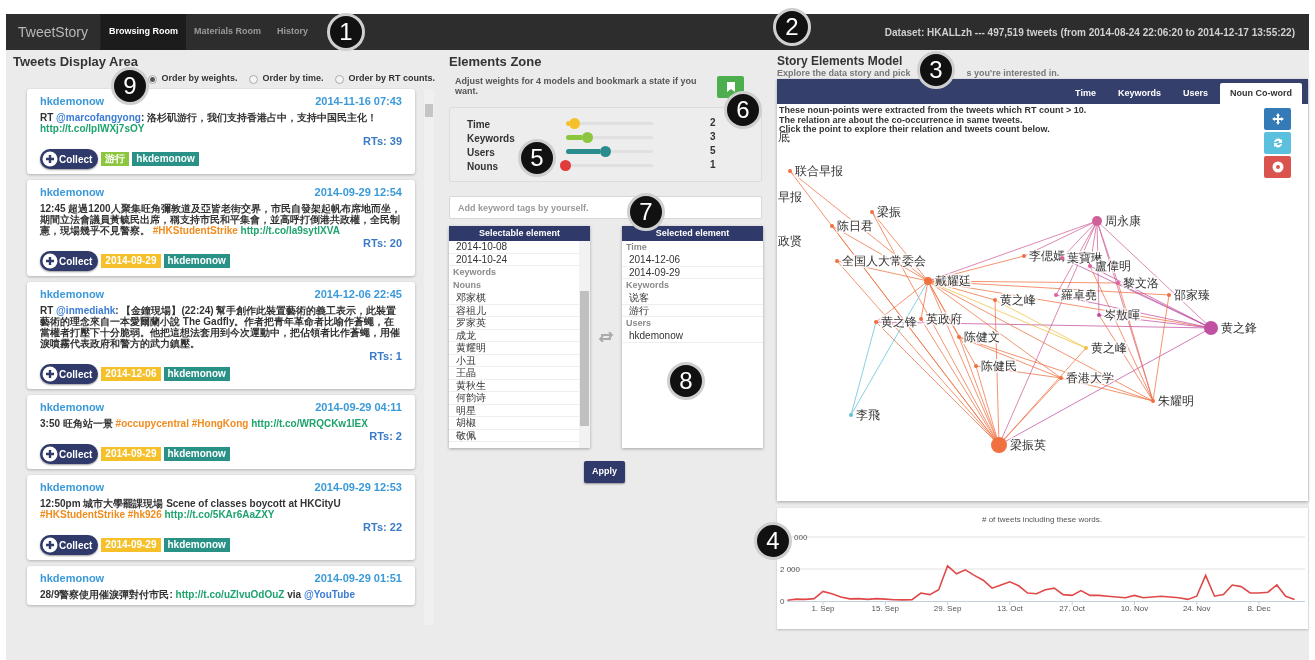 The image size is (1315, 660). I want to click on node-label: 周永康, so click(1123, 221).